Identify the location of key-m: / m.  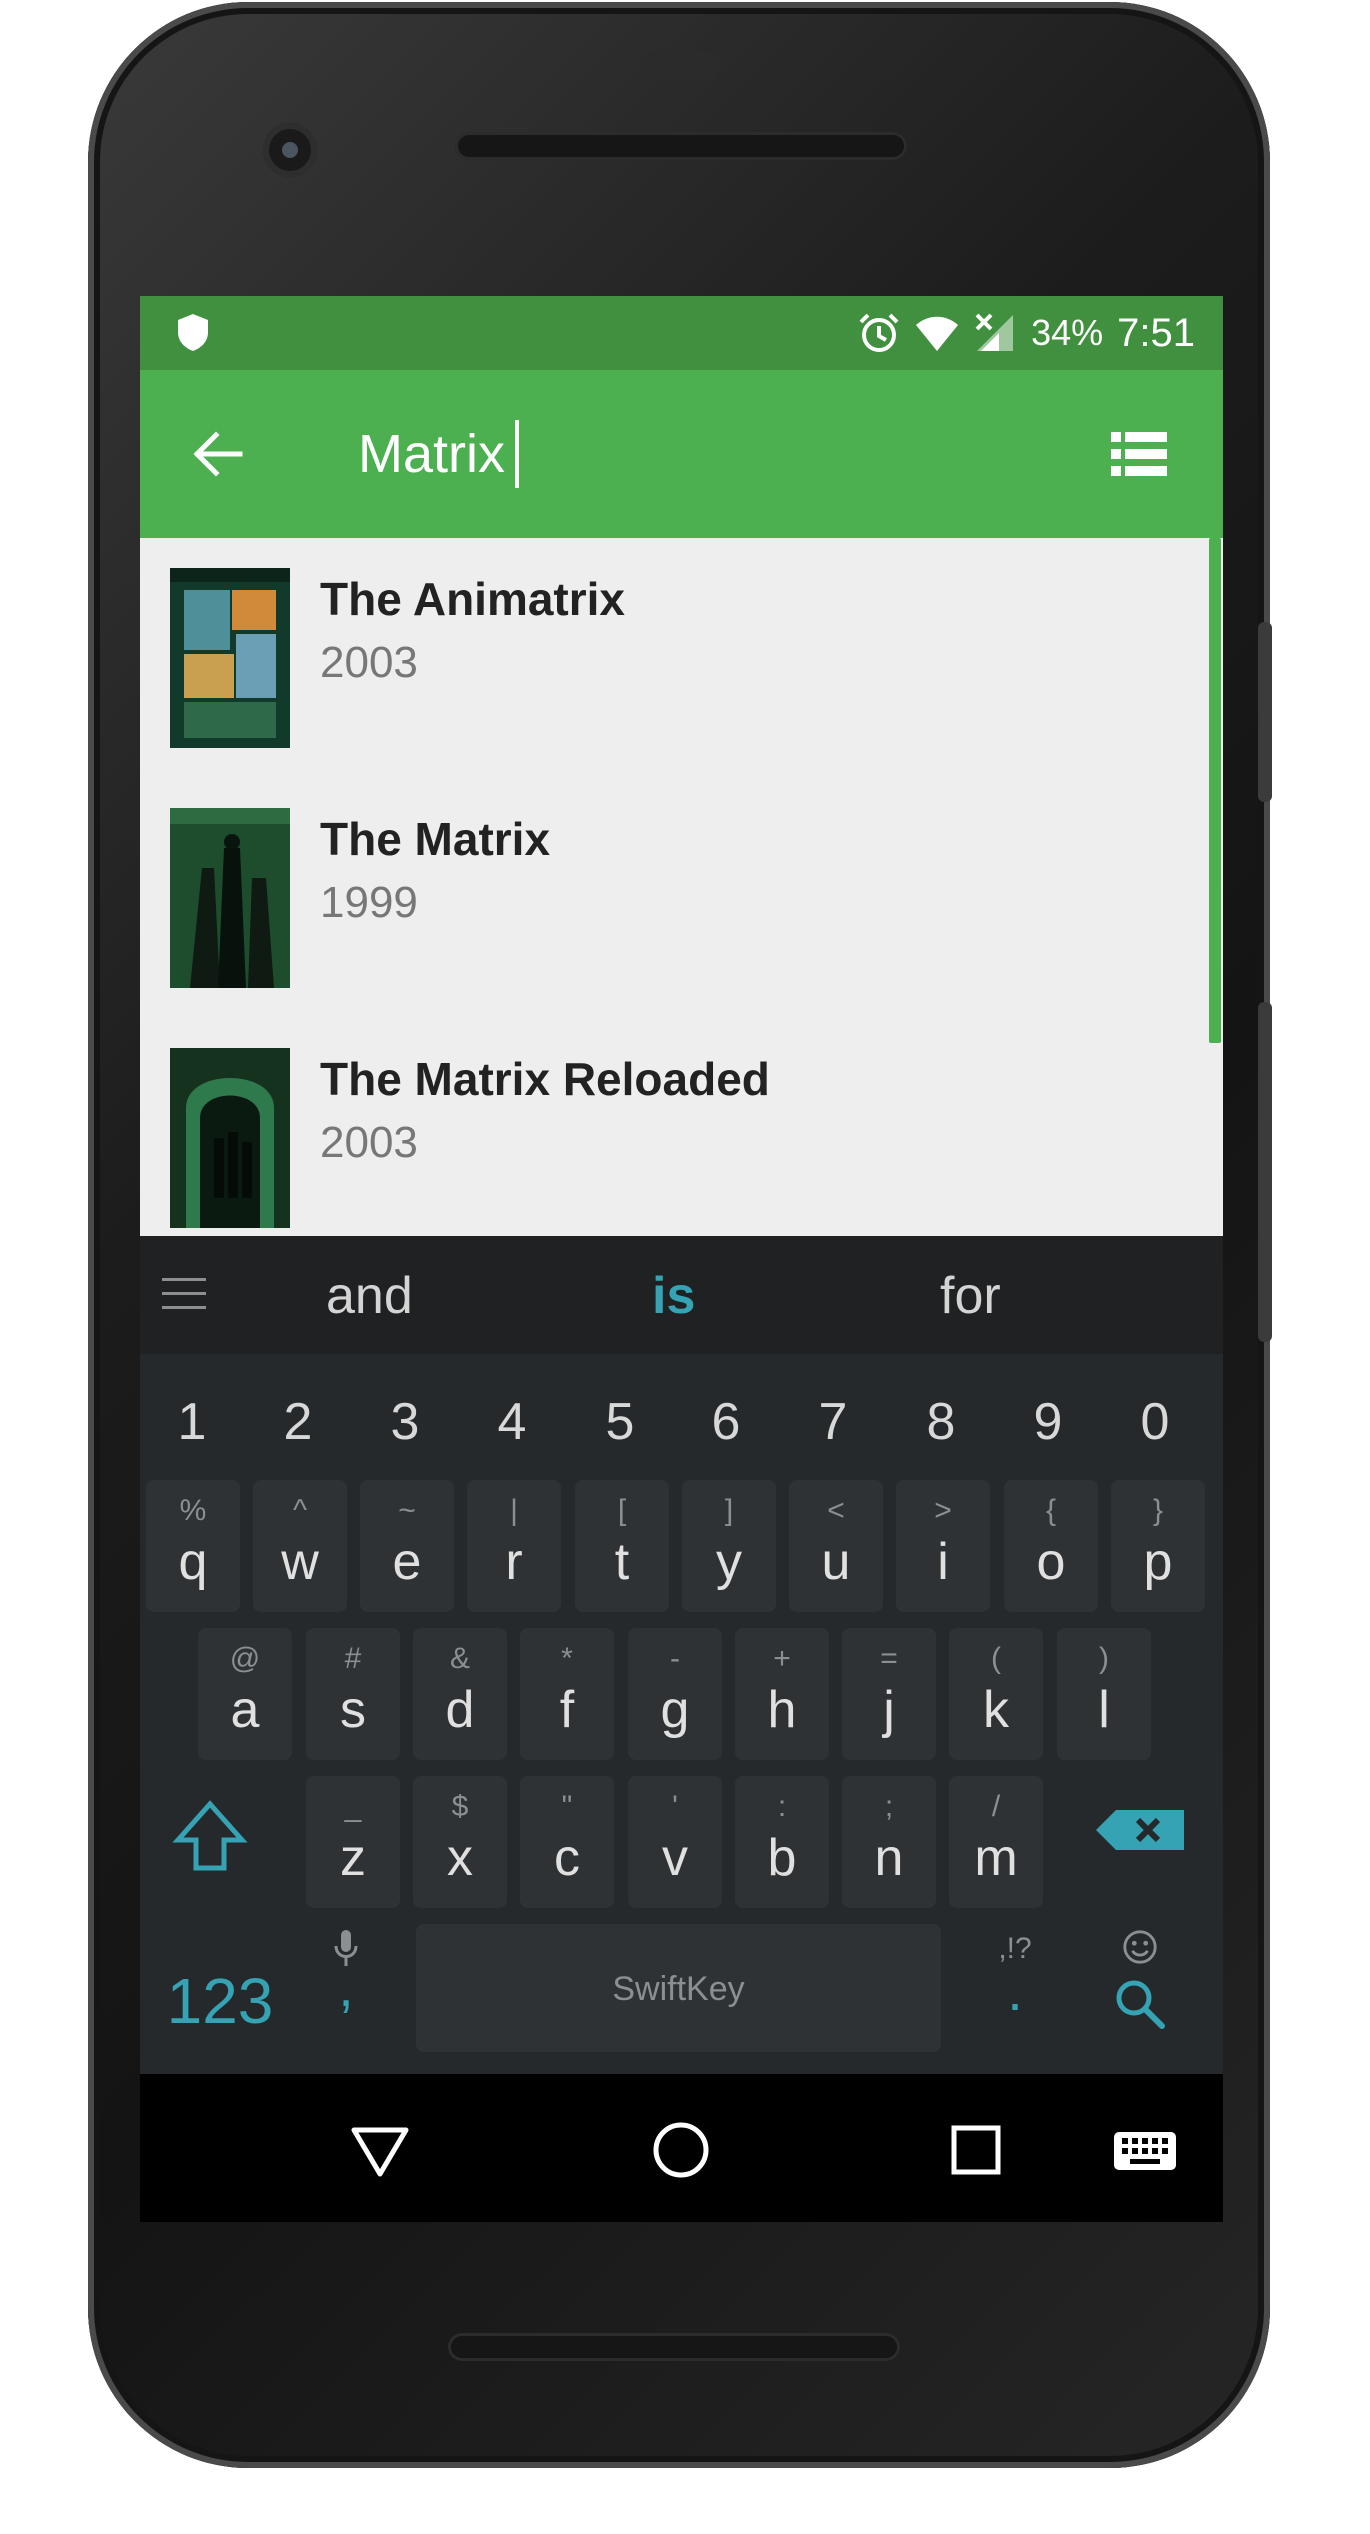
(996, 1842).